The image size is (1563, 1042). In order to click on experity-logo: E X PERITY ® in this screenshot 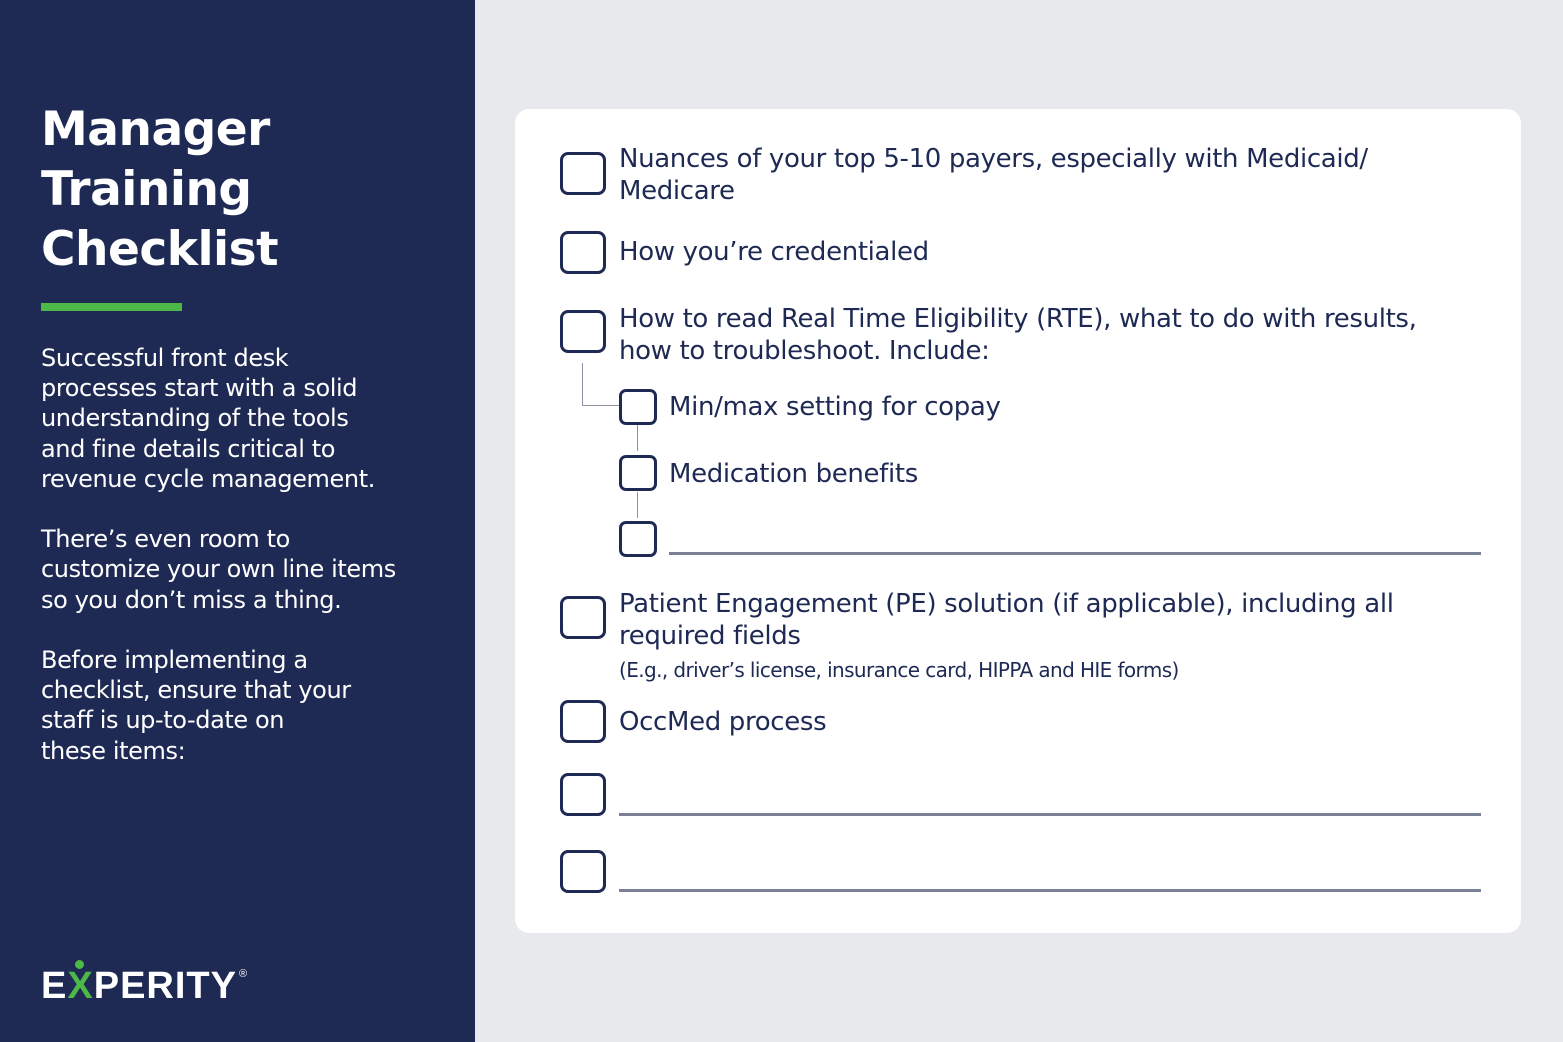, I will do `click(145, 984)`.